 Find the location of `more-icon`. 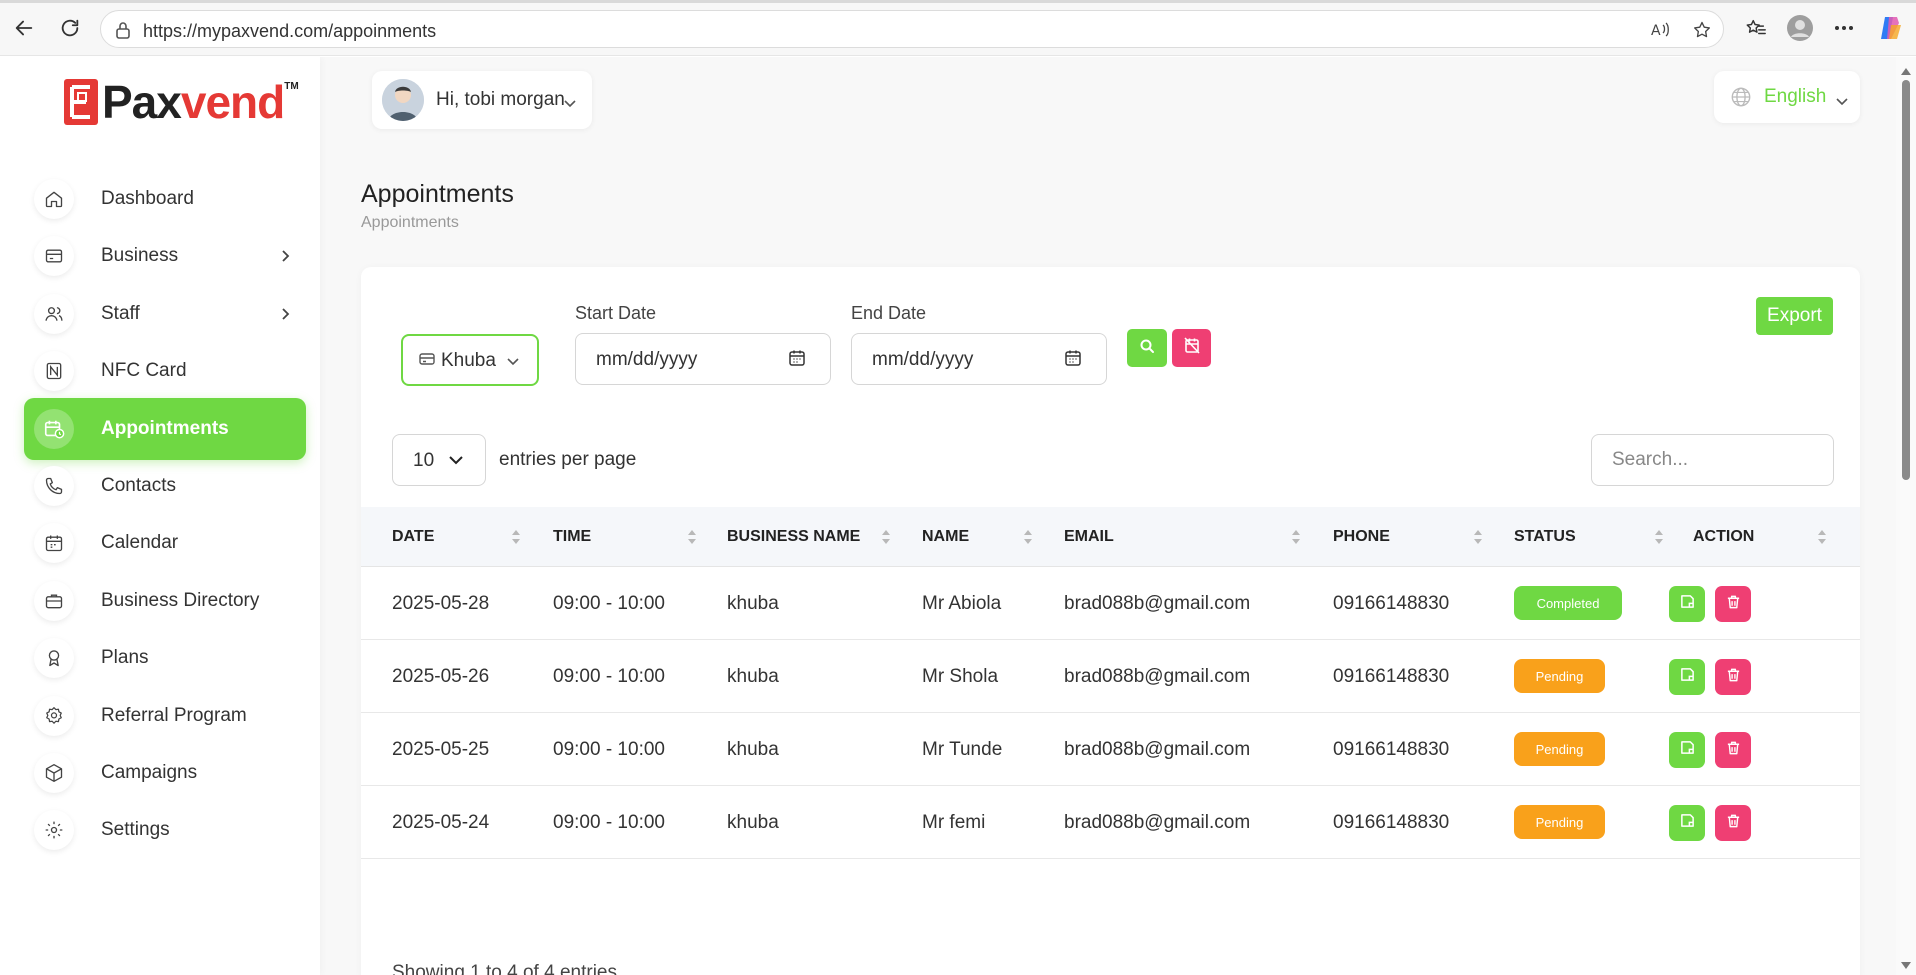

more-icon is located at coordinates (1844, 28).